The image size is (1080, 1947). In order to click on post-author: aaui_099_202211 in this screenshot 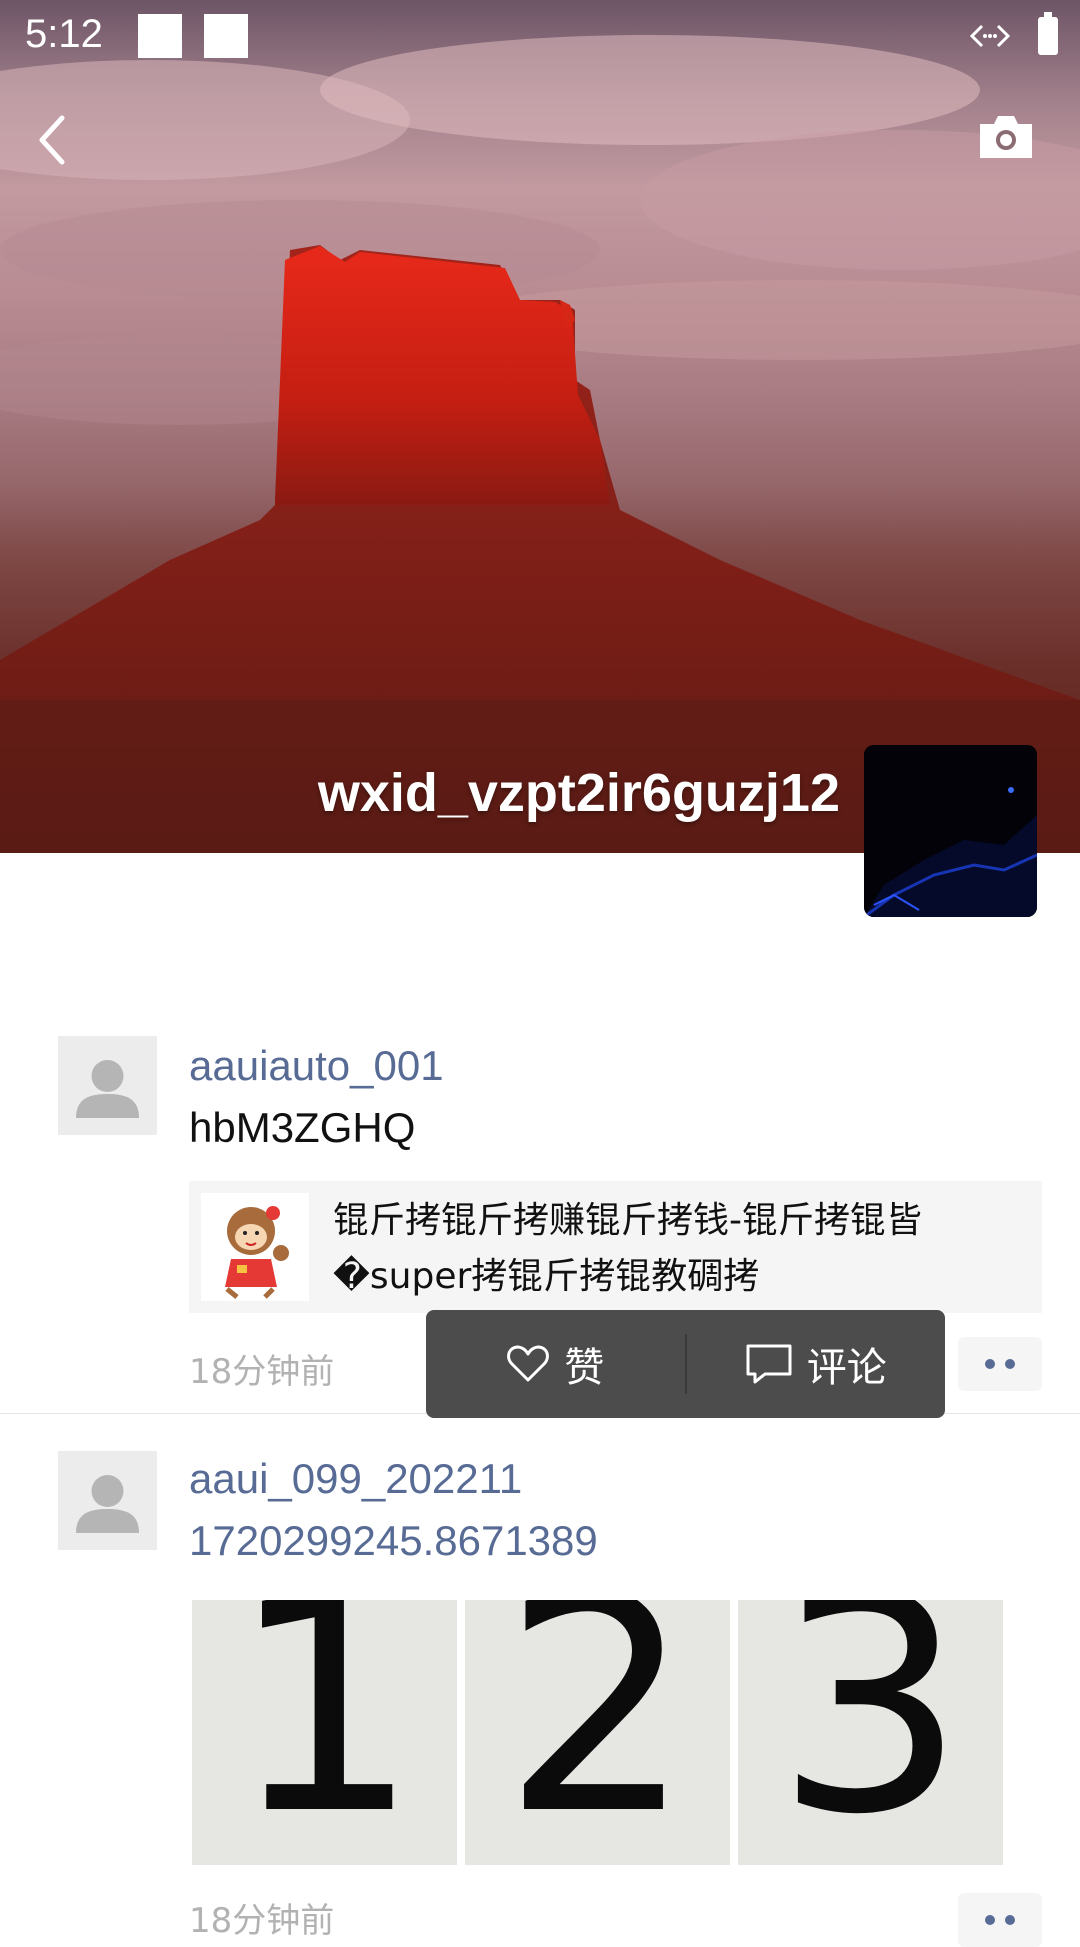, I will do `click(355, 1479)`.